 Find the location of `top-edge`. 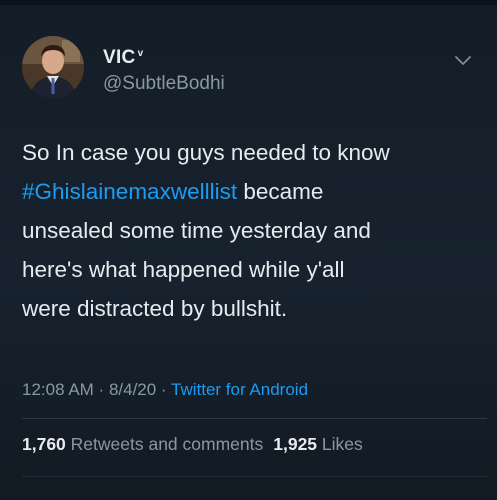

top-edge is located at coordinates (248, 2).